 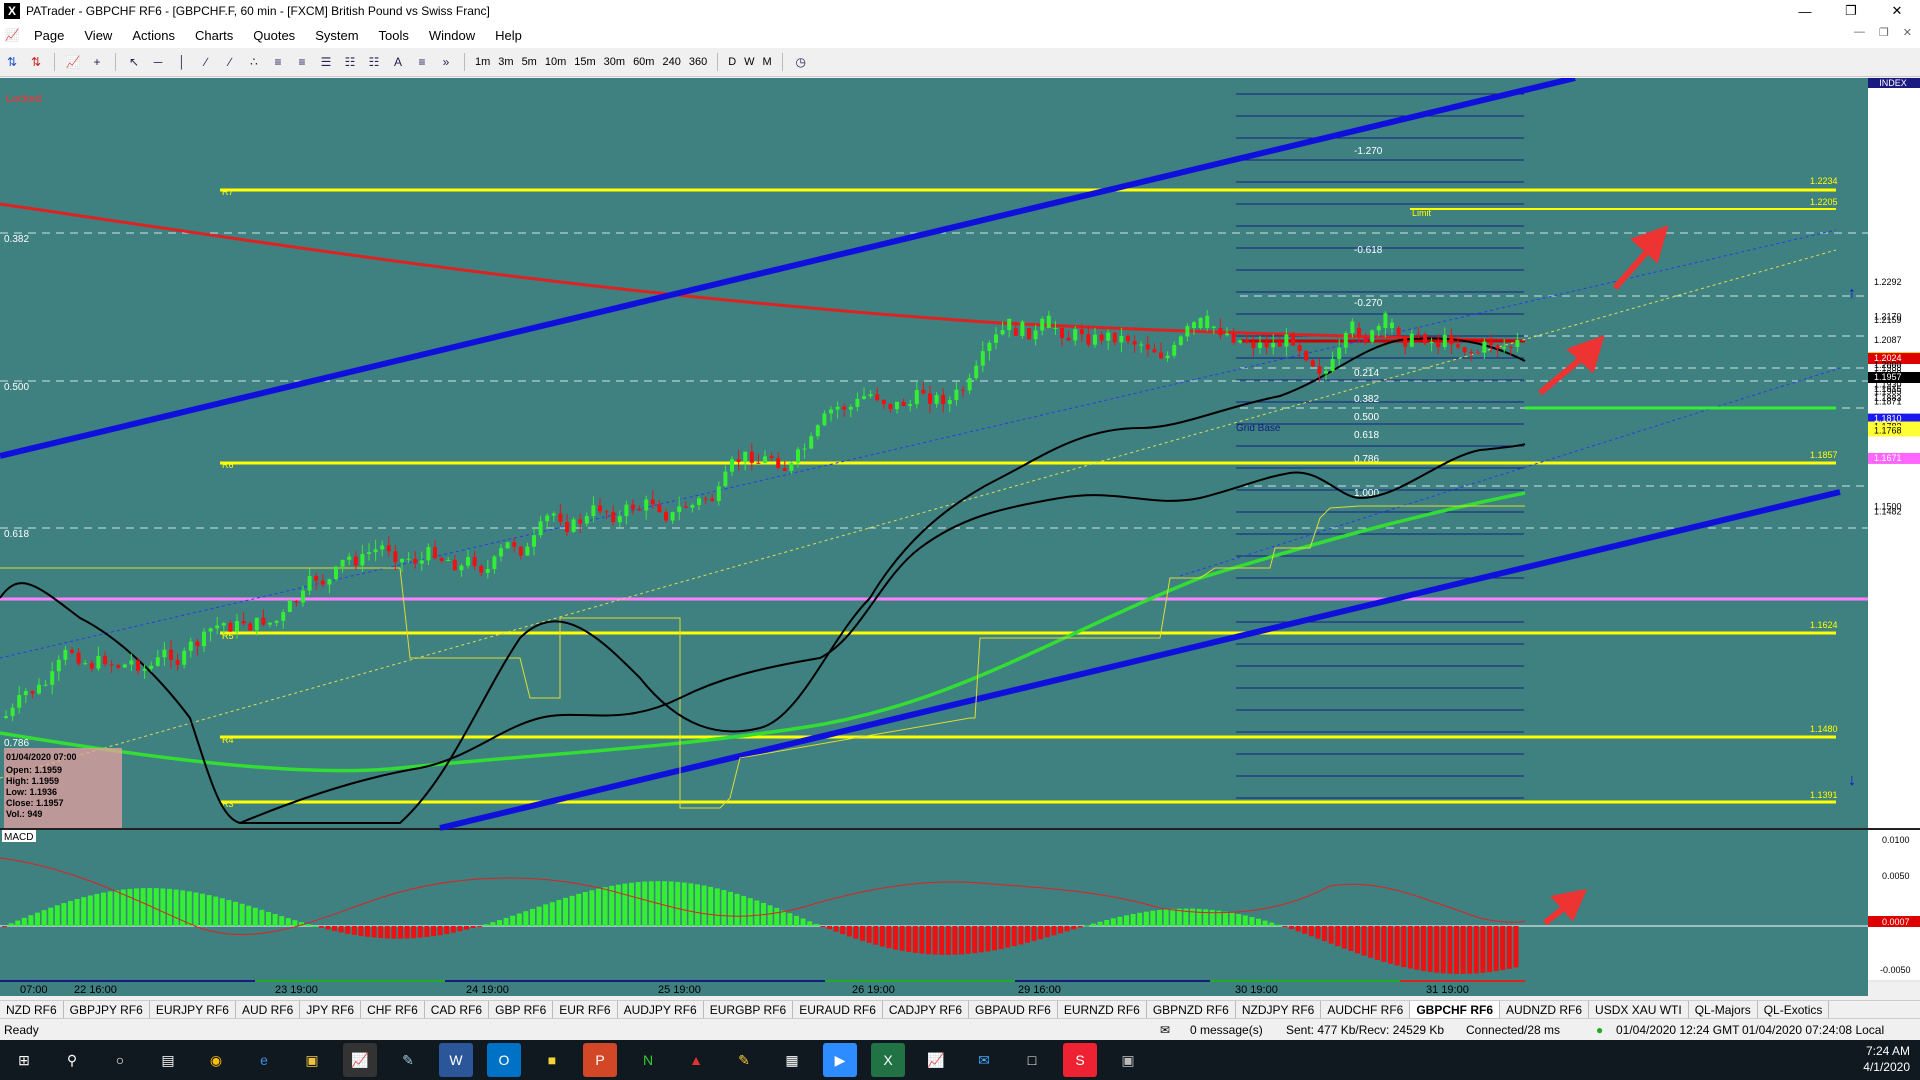 What do you see at coordinates (452, 35) in the screenshot?
I see `menu-window: Window` at bounding box center [452, 35].